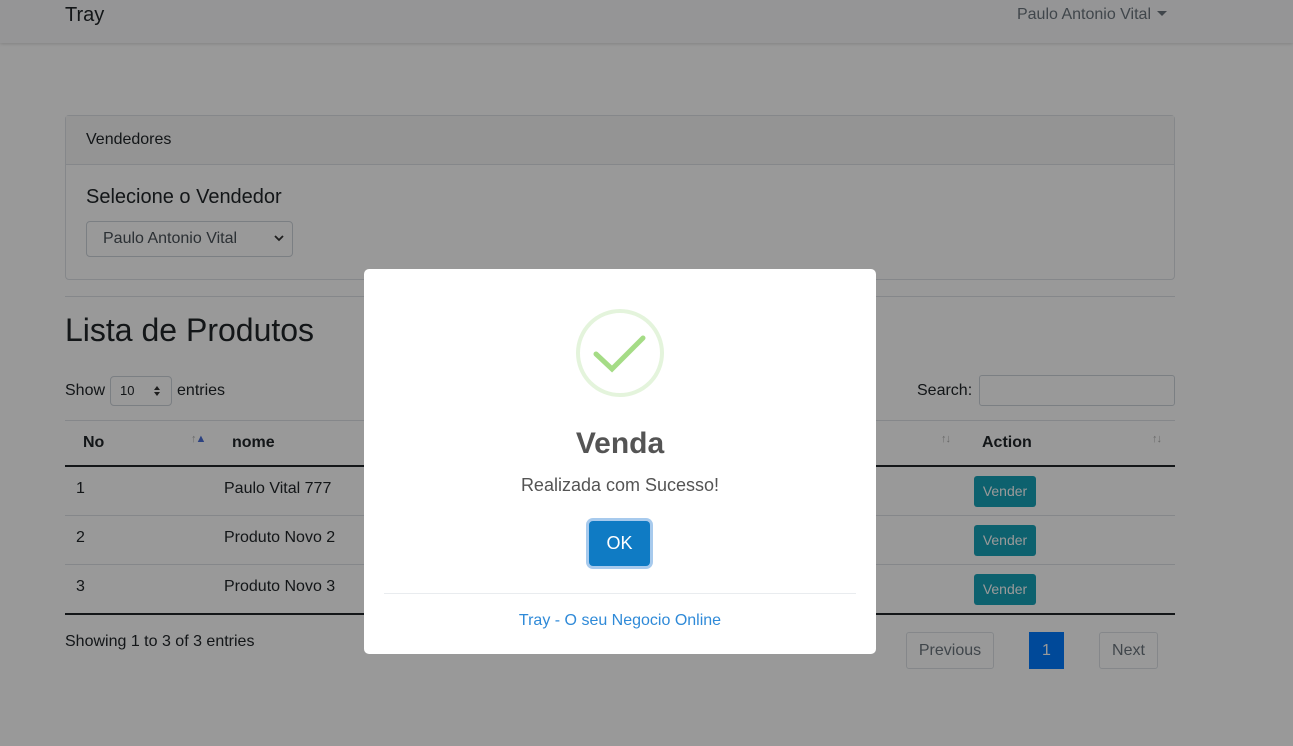 Image resolution: width=1293 pixels, height=746 pixels. Describe the element at coordinates (620, 593) in the screenshot. I see `modal-divider` at that location.